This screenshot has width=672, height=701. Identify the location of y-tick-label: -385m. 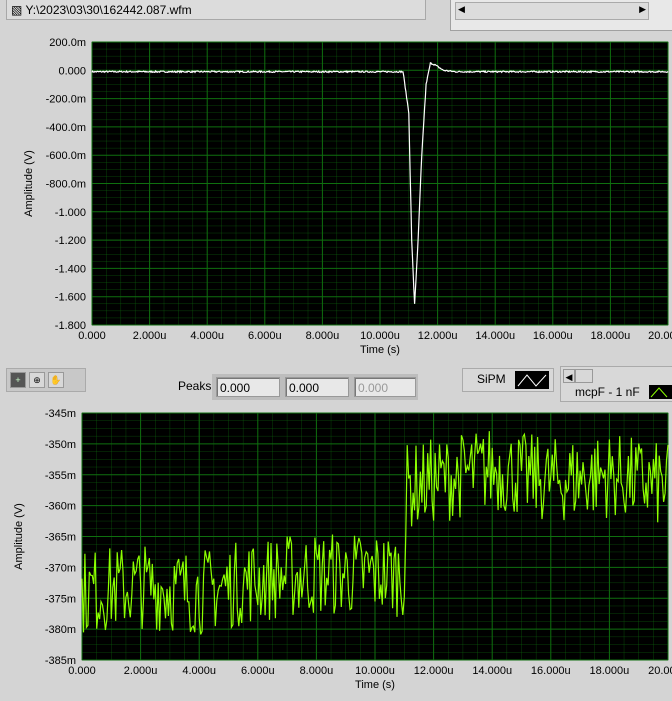
(60, 661).